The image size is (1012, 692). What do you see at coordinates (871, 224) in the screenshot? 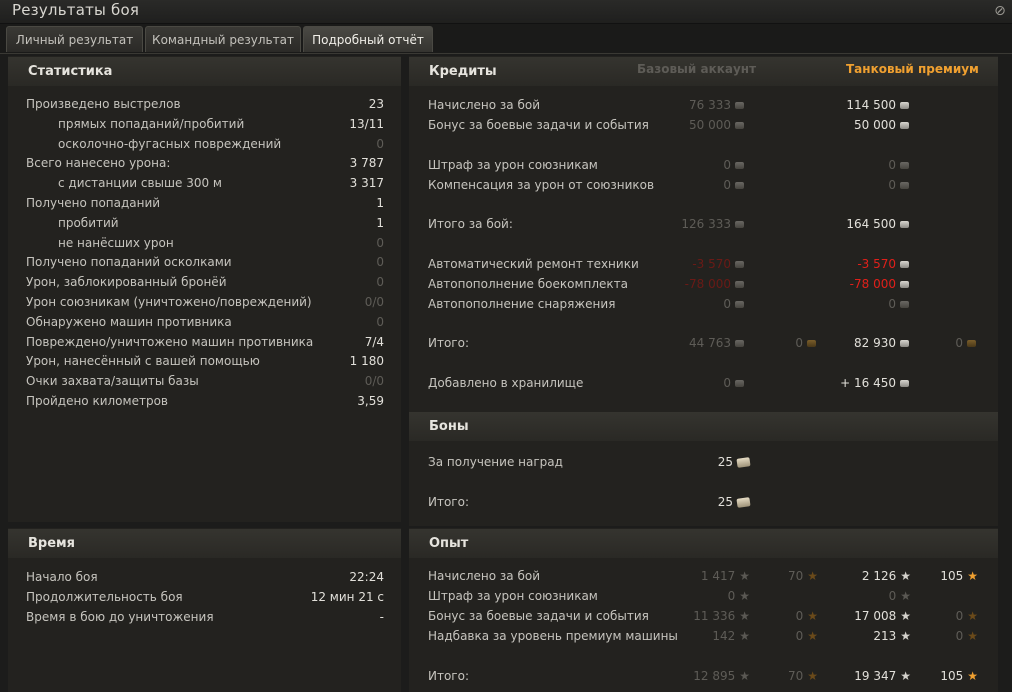
I see `premium-credits-value: 164 500` at bounding box center [871, 224].